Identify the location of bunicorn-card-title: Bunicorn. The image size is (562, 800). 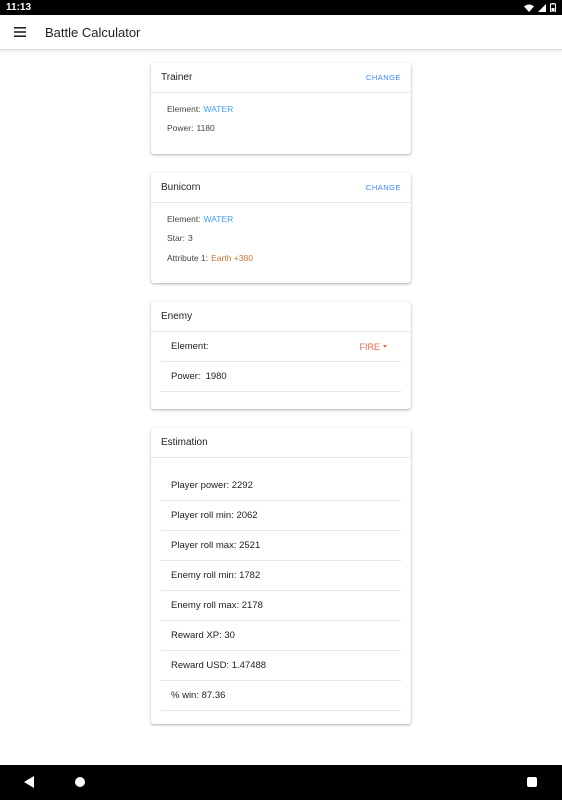
(181, 187).